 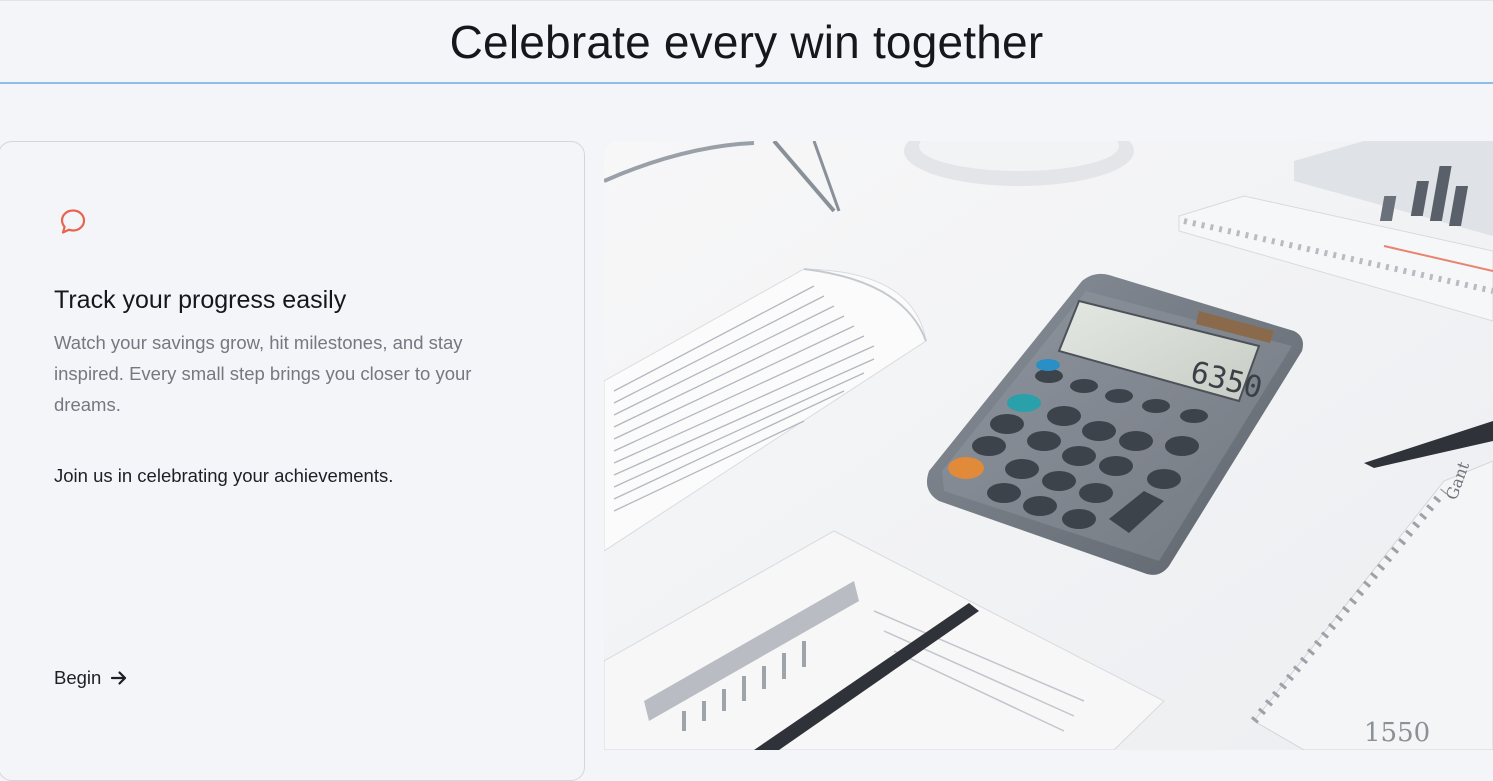 I want to click on chat-bubble-icon, so click(x=73, y=221).